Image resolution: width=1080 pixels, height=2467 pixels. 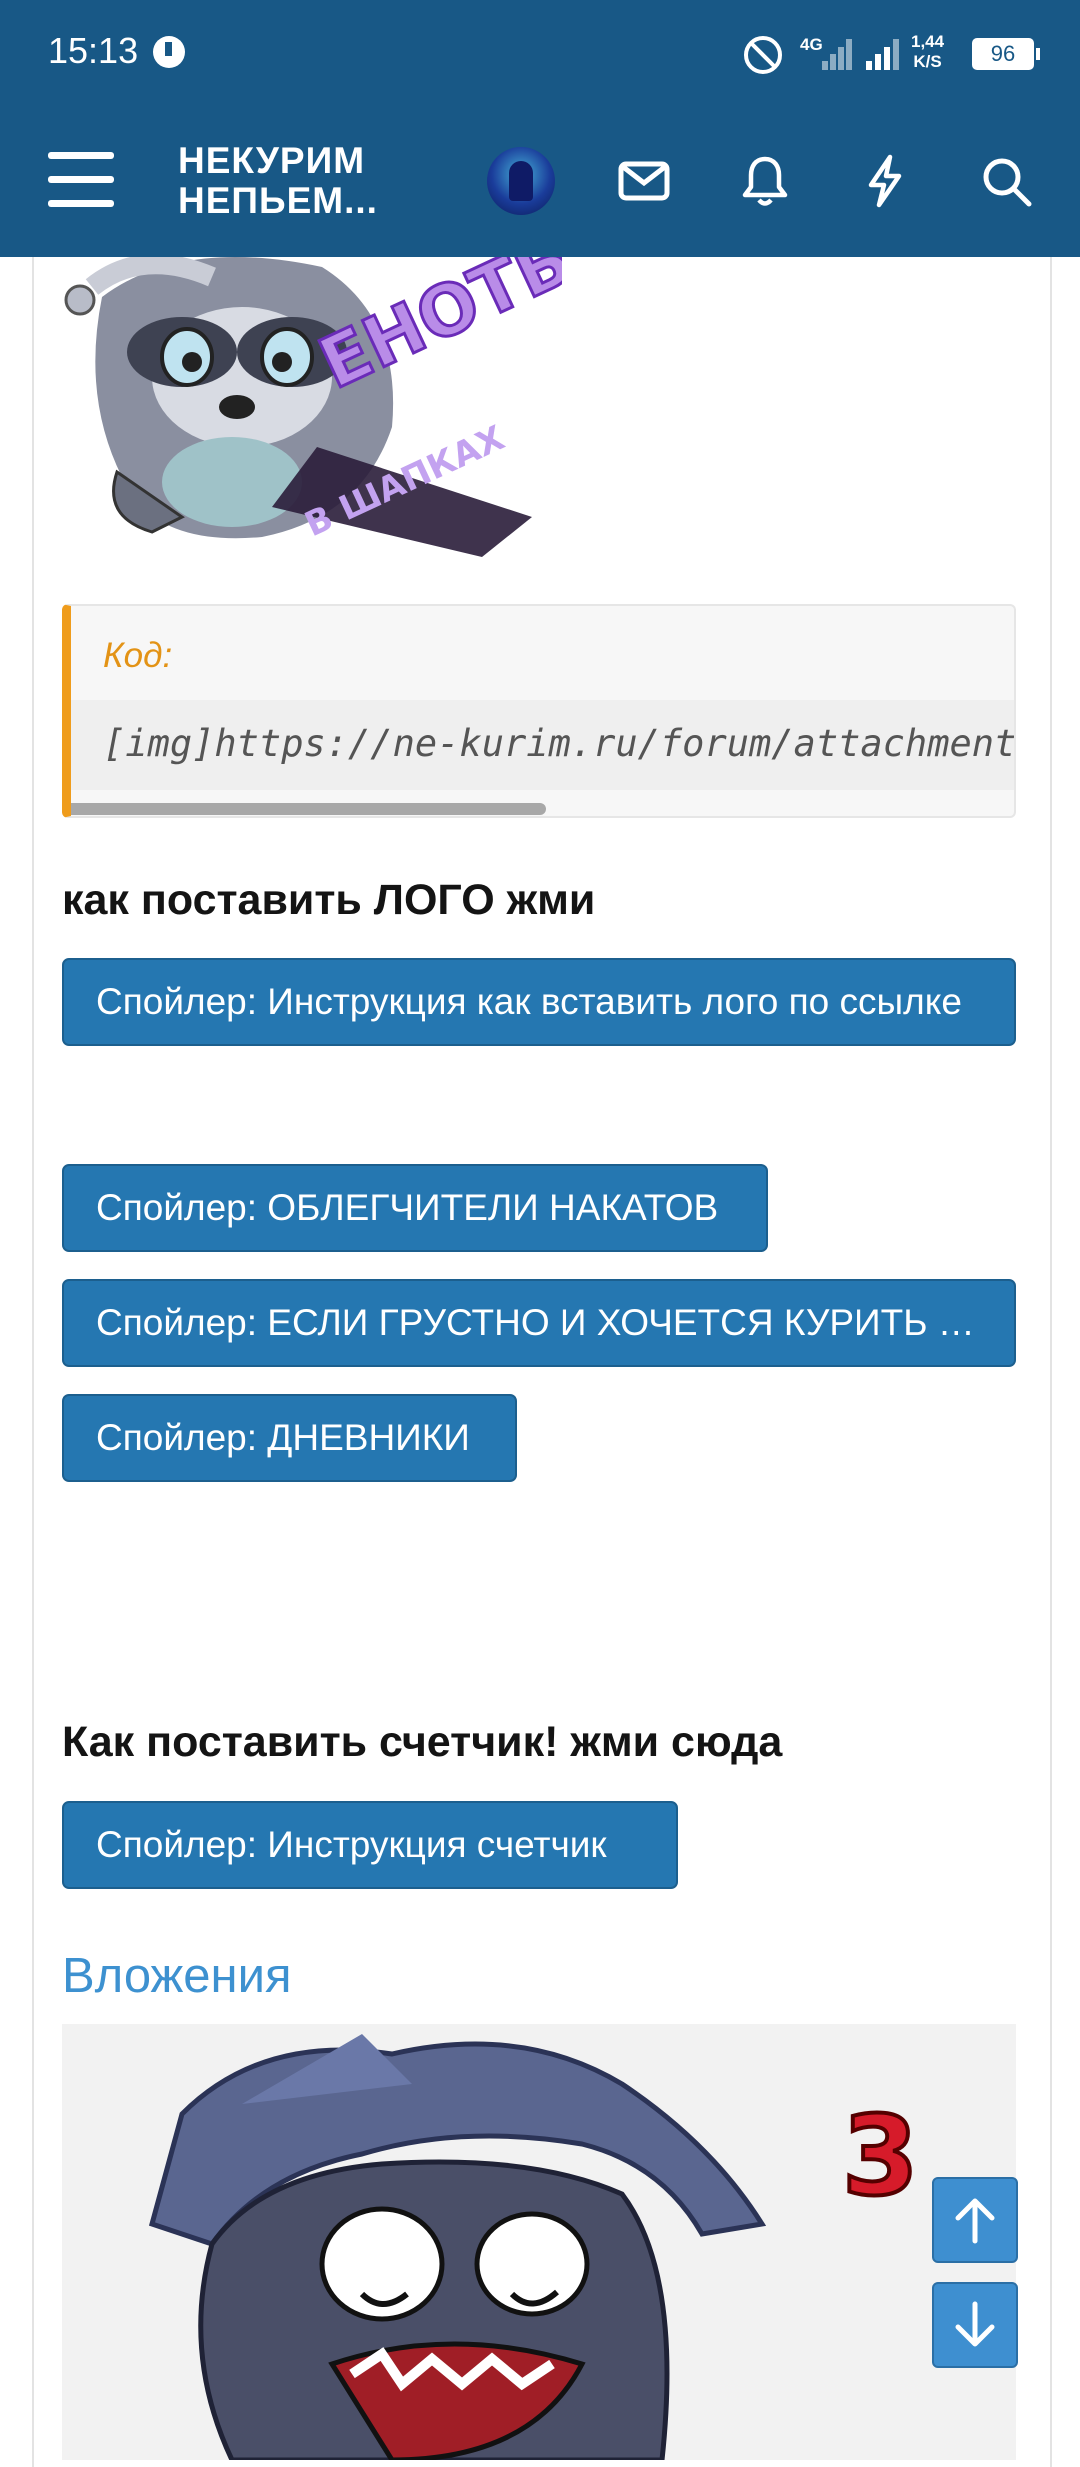 What do you see at coordinates (81, 180) in the screenshot?
I see `menu-icon` at bounding box center [81, 180].